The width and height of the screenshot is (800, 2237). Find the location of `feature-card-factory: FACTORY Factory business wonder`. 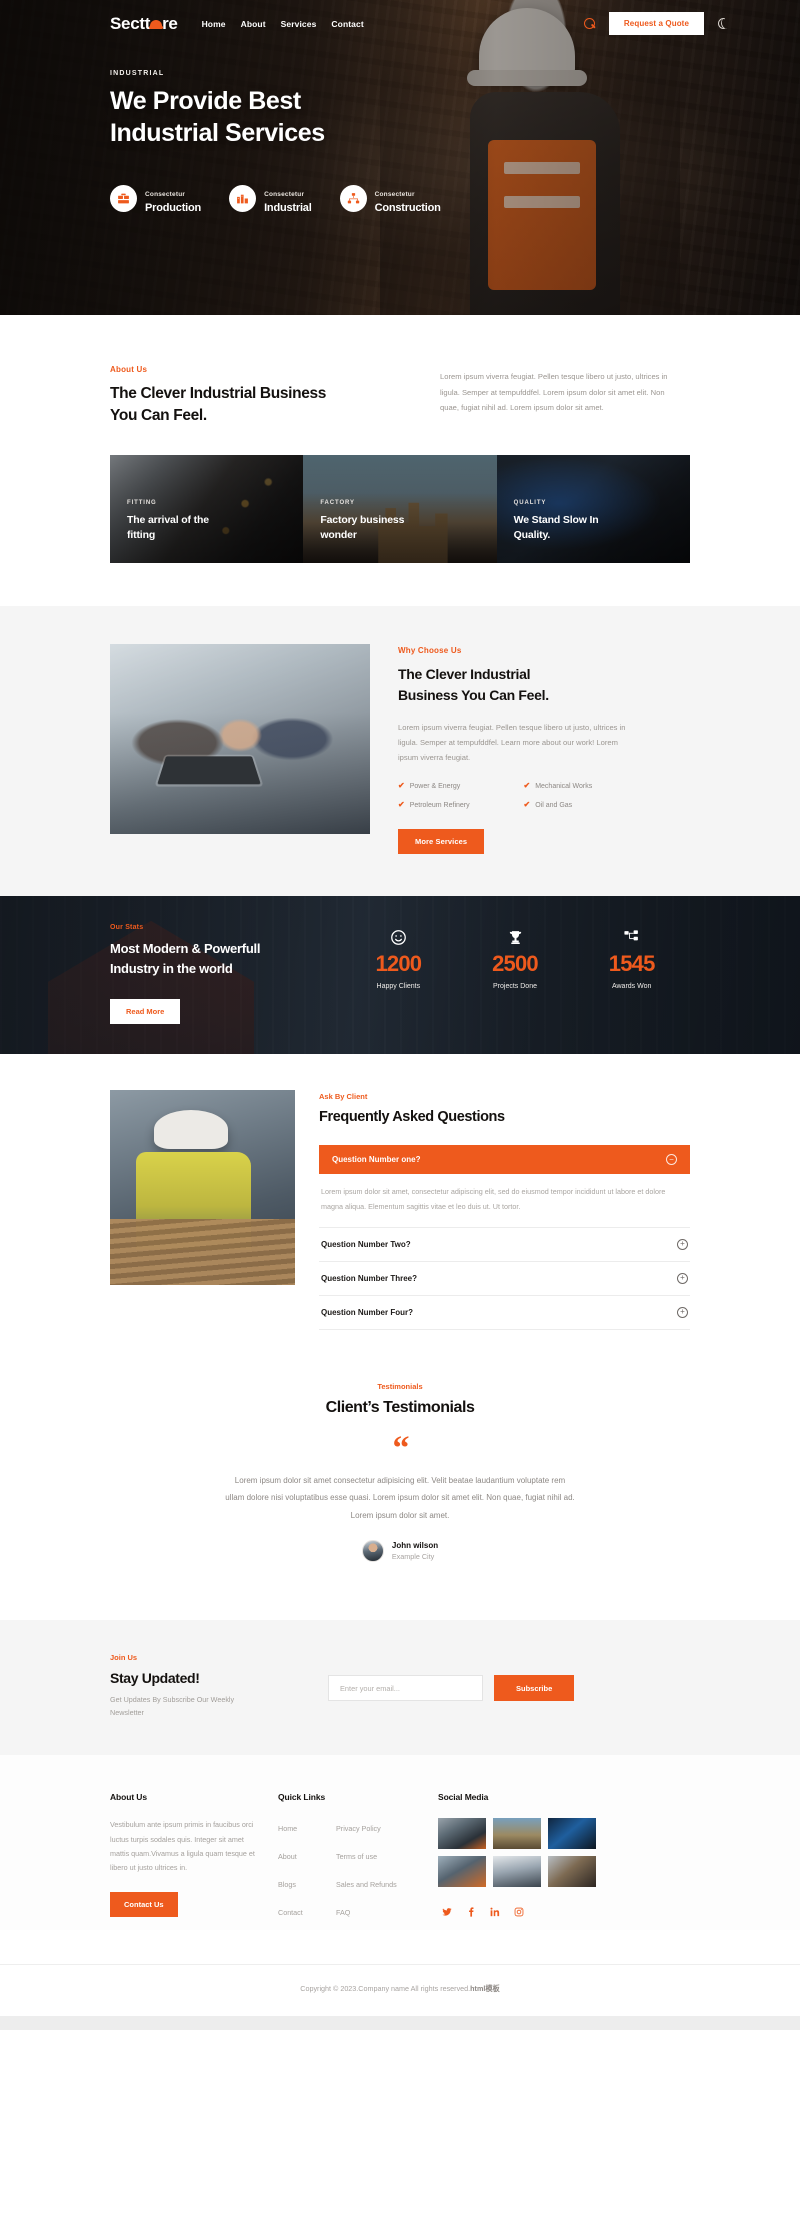

feature-card-factory: FACTORY Factory business wonder is located at coordinates (400, 509).